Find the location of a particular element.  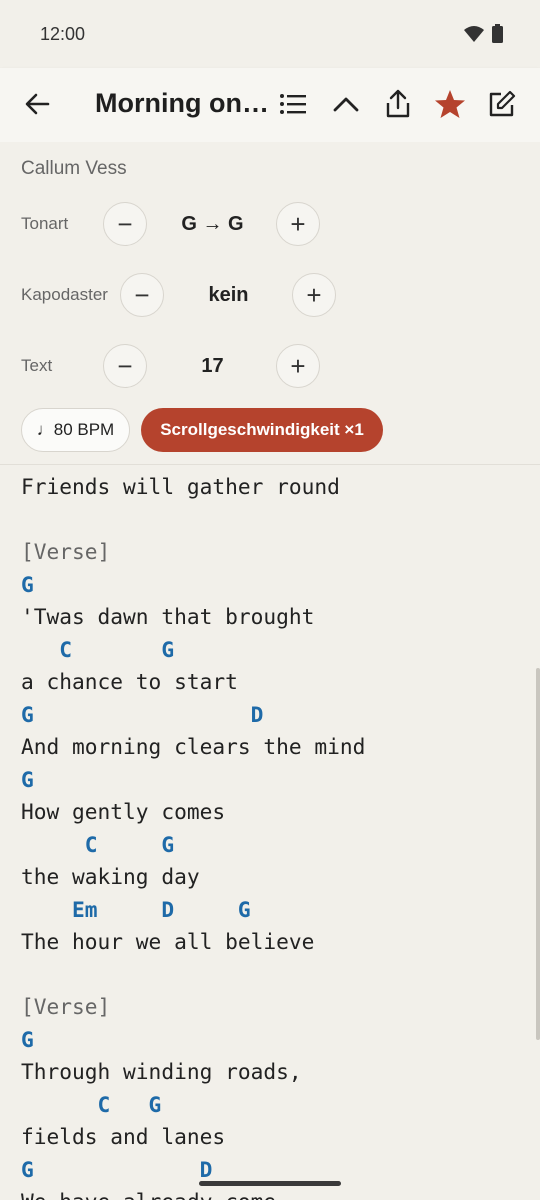

share-icon is located at coordinates (398, 104).